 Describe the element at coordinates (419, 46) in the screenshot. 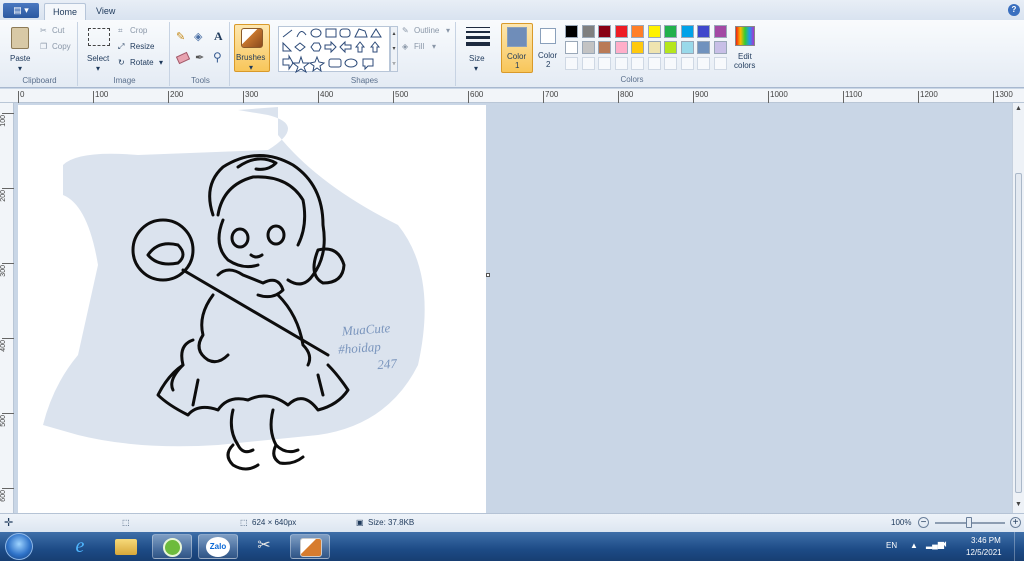

I see `fill-label: Fill` at that location.